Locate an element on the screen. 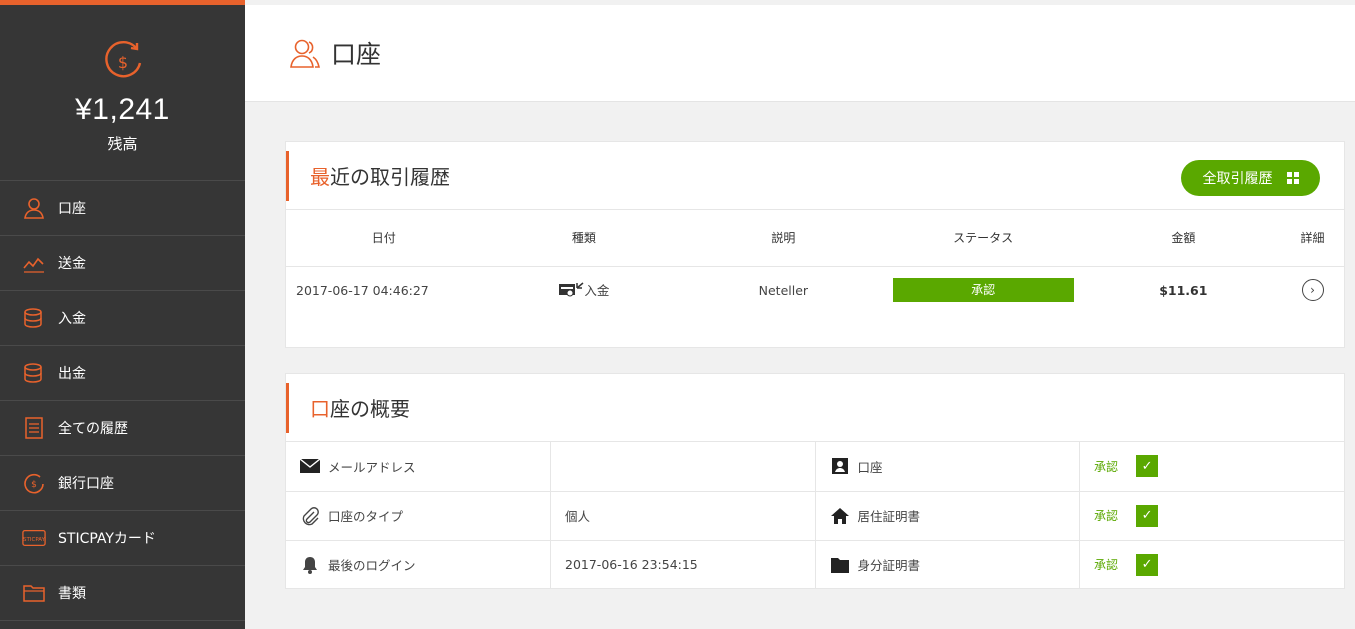 The height and width of the screenshot is (629, 1355). table-header-row: 日付 種類 説明 ステータス 金額 詳細 is located at coordinates (815, 238).